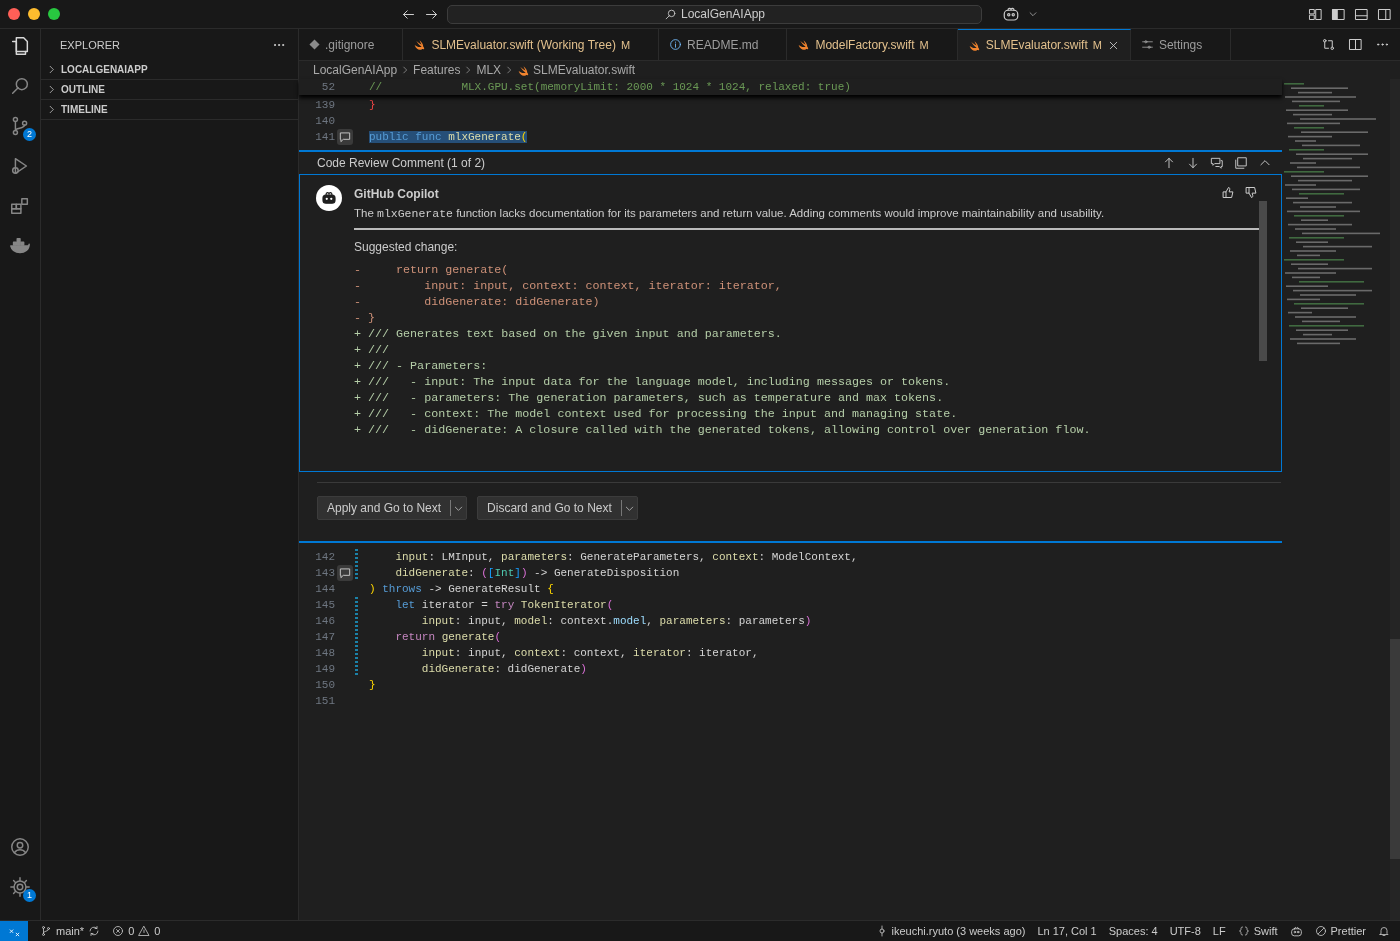 This screenshot has width=1400, height=941. What do you see at coordinates (421, 366) in the screenshot?
I see `diff-line: + /// - Parameters:` at bounding box center [421, 366].